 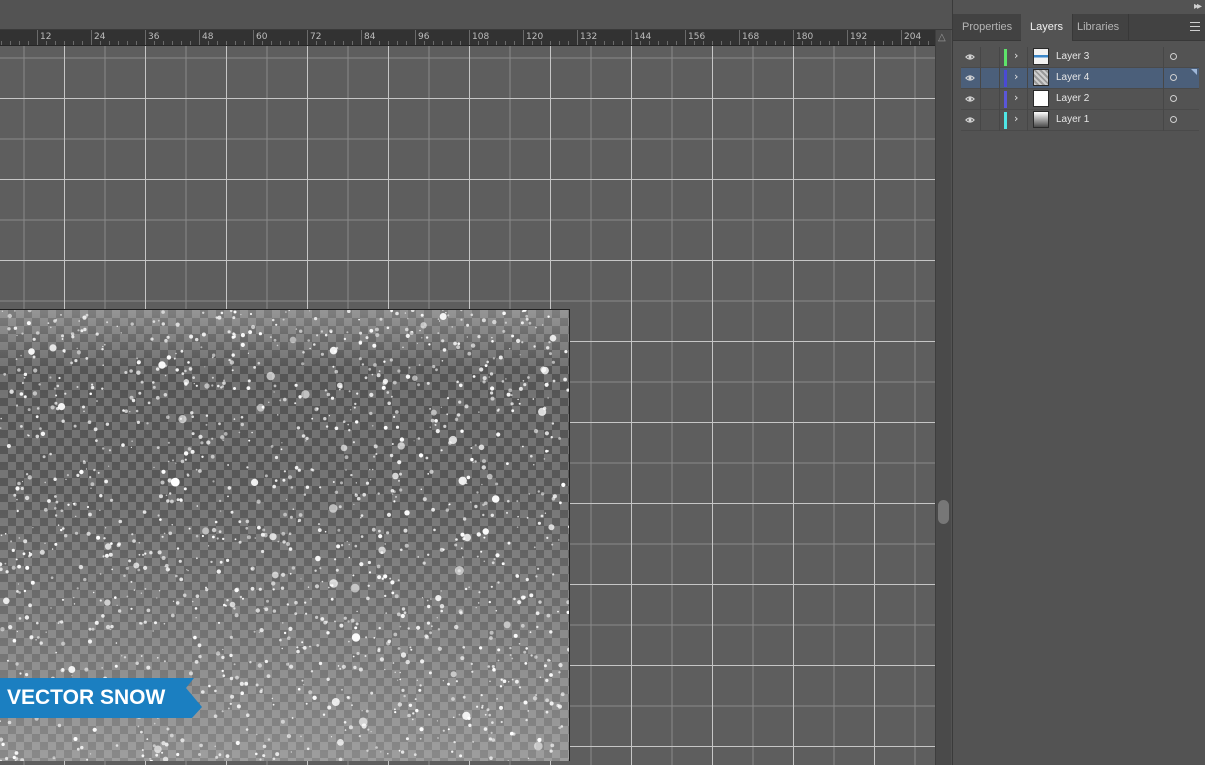 What do you see at coordinates (1195, 28) in the screenshot?
I see `panel-menu-icon` at bounding box center [1195, 28].